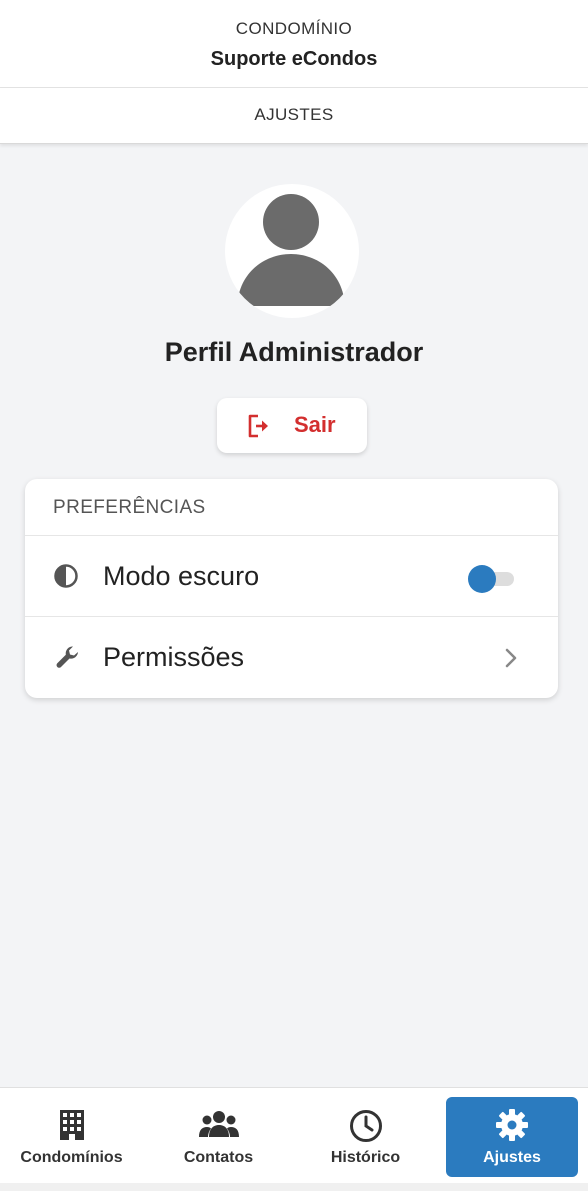 This screenshot has width=588, height=1191. I want to click on nav-ajustes: Ajustes, so click(512, 1137).